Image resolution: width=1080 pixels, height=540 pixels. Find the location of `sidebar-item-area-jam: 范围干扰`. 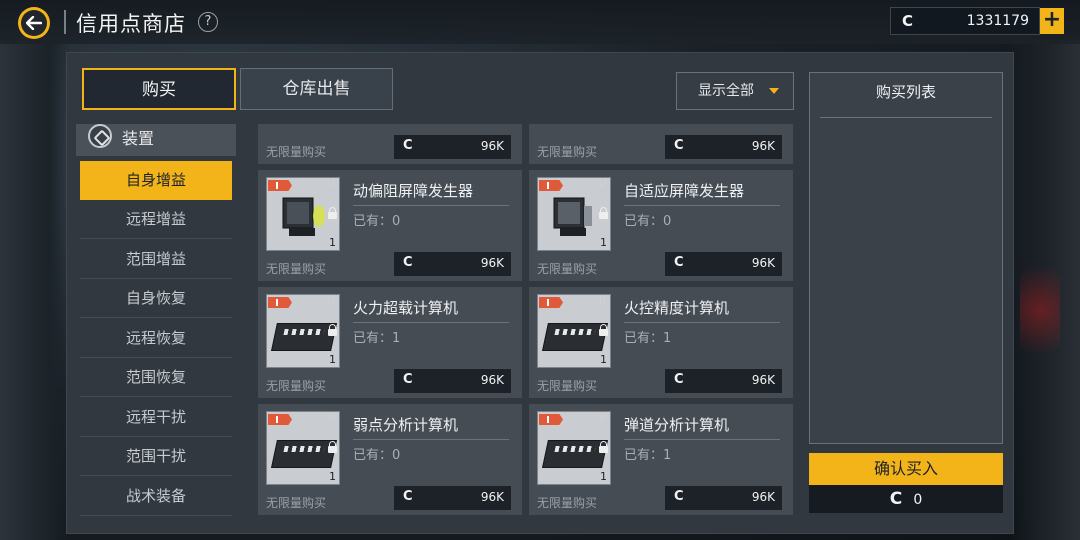

sidebar-item-area-jam: 范围干扰 is located at coordinates (156, 456).